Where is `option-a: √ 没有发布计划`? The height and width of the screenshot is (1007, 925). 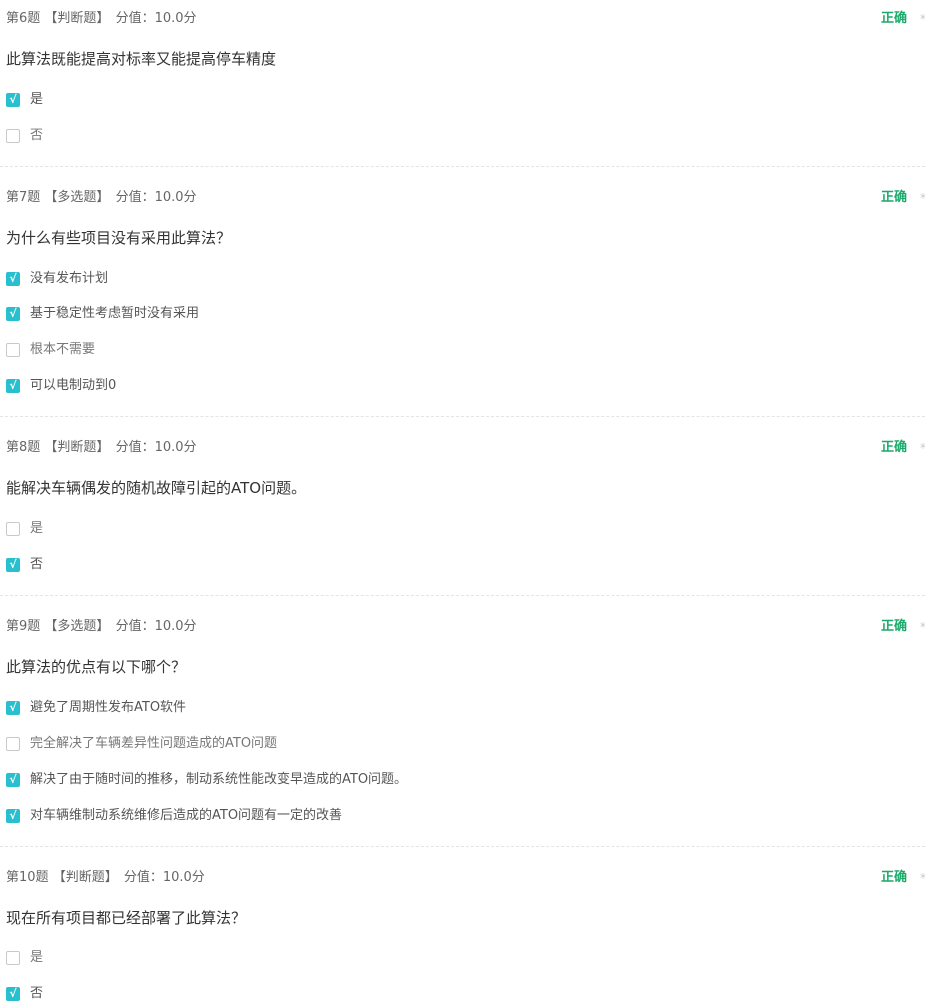 option-a: √ 没有发布计划 is located at coordinates (57, 279).